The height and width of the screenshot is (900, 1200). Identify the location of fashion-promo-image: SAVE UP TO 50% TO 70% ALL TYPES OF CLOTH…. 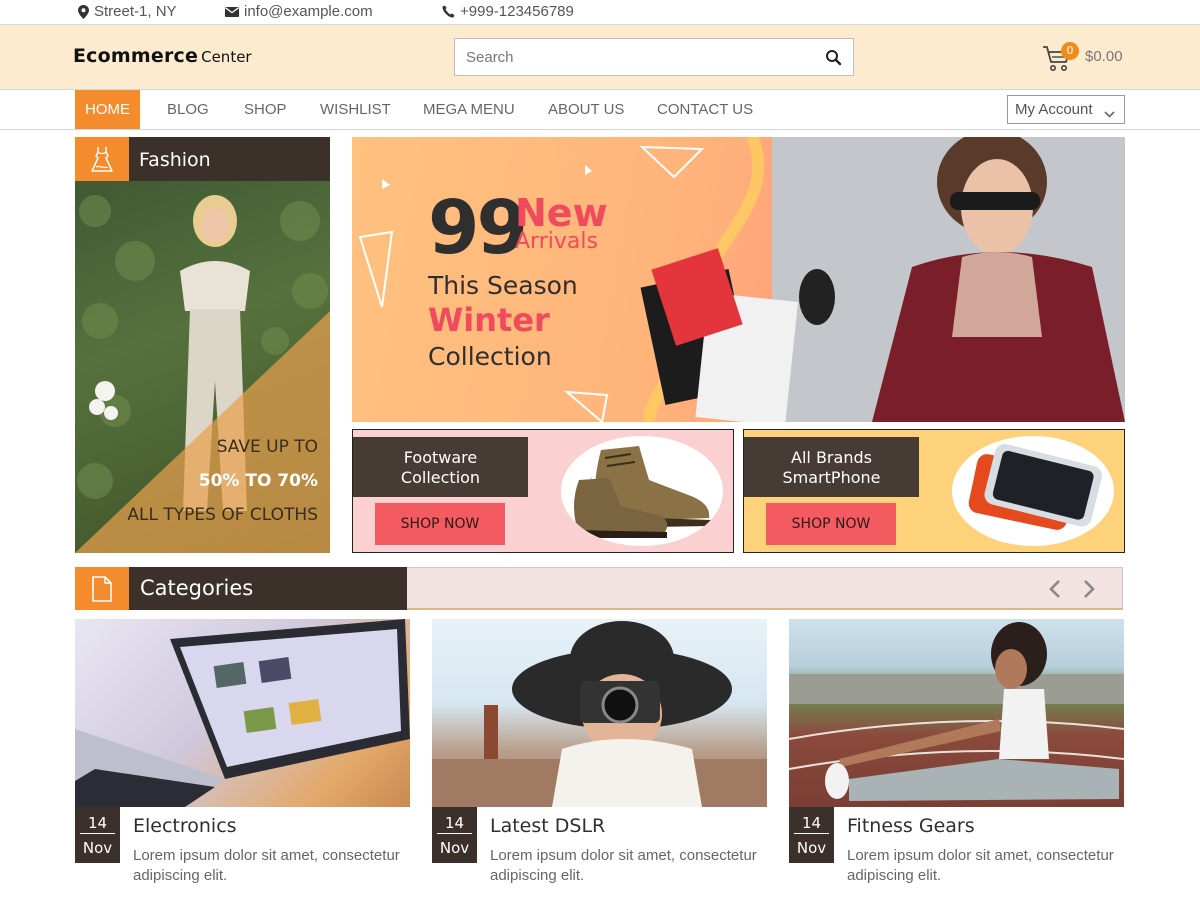
(202, 367).